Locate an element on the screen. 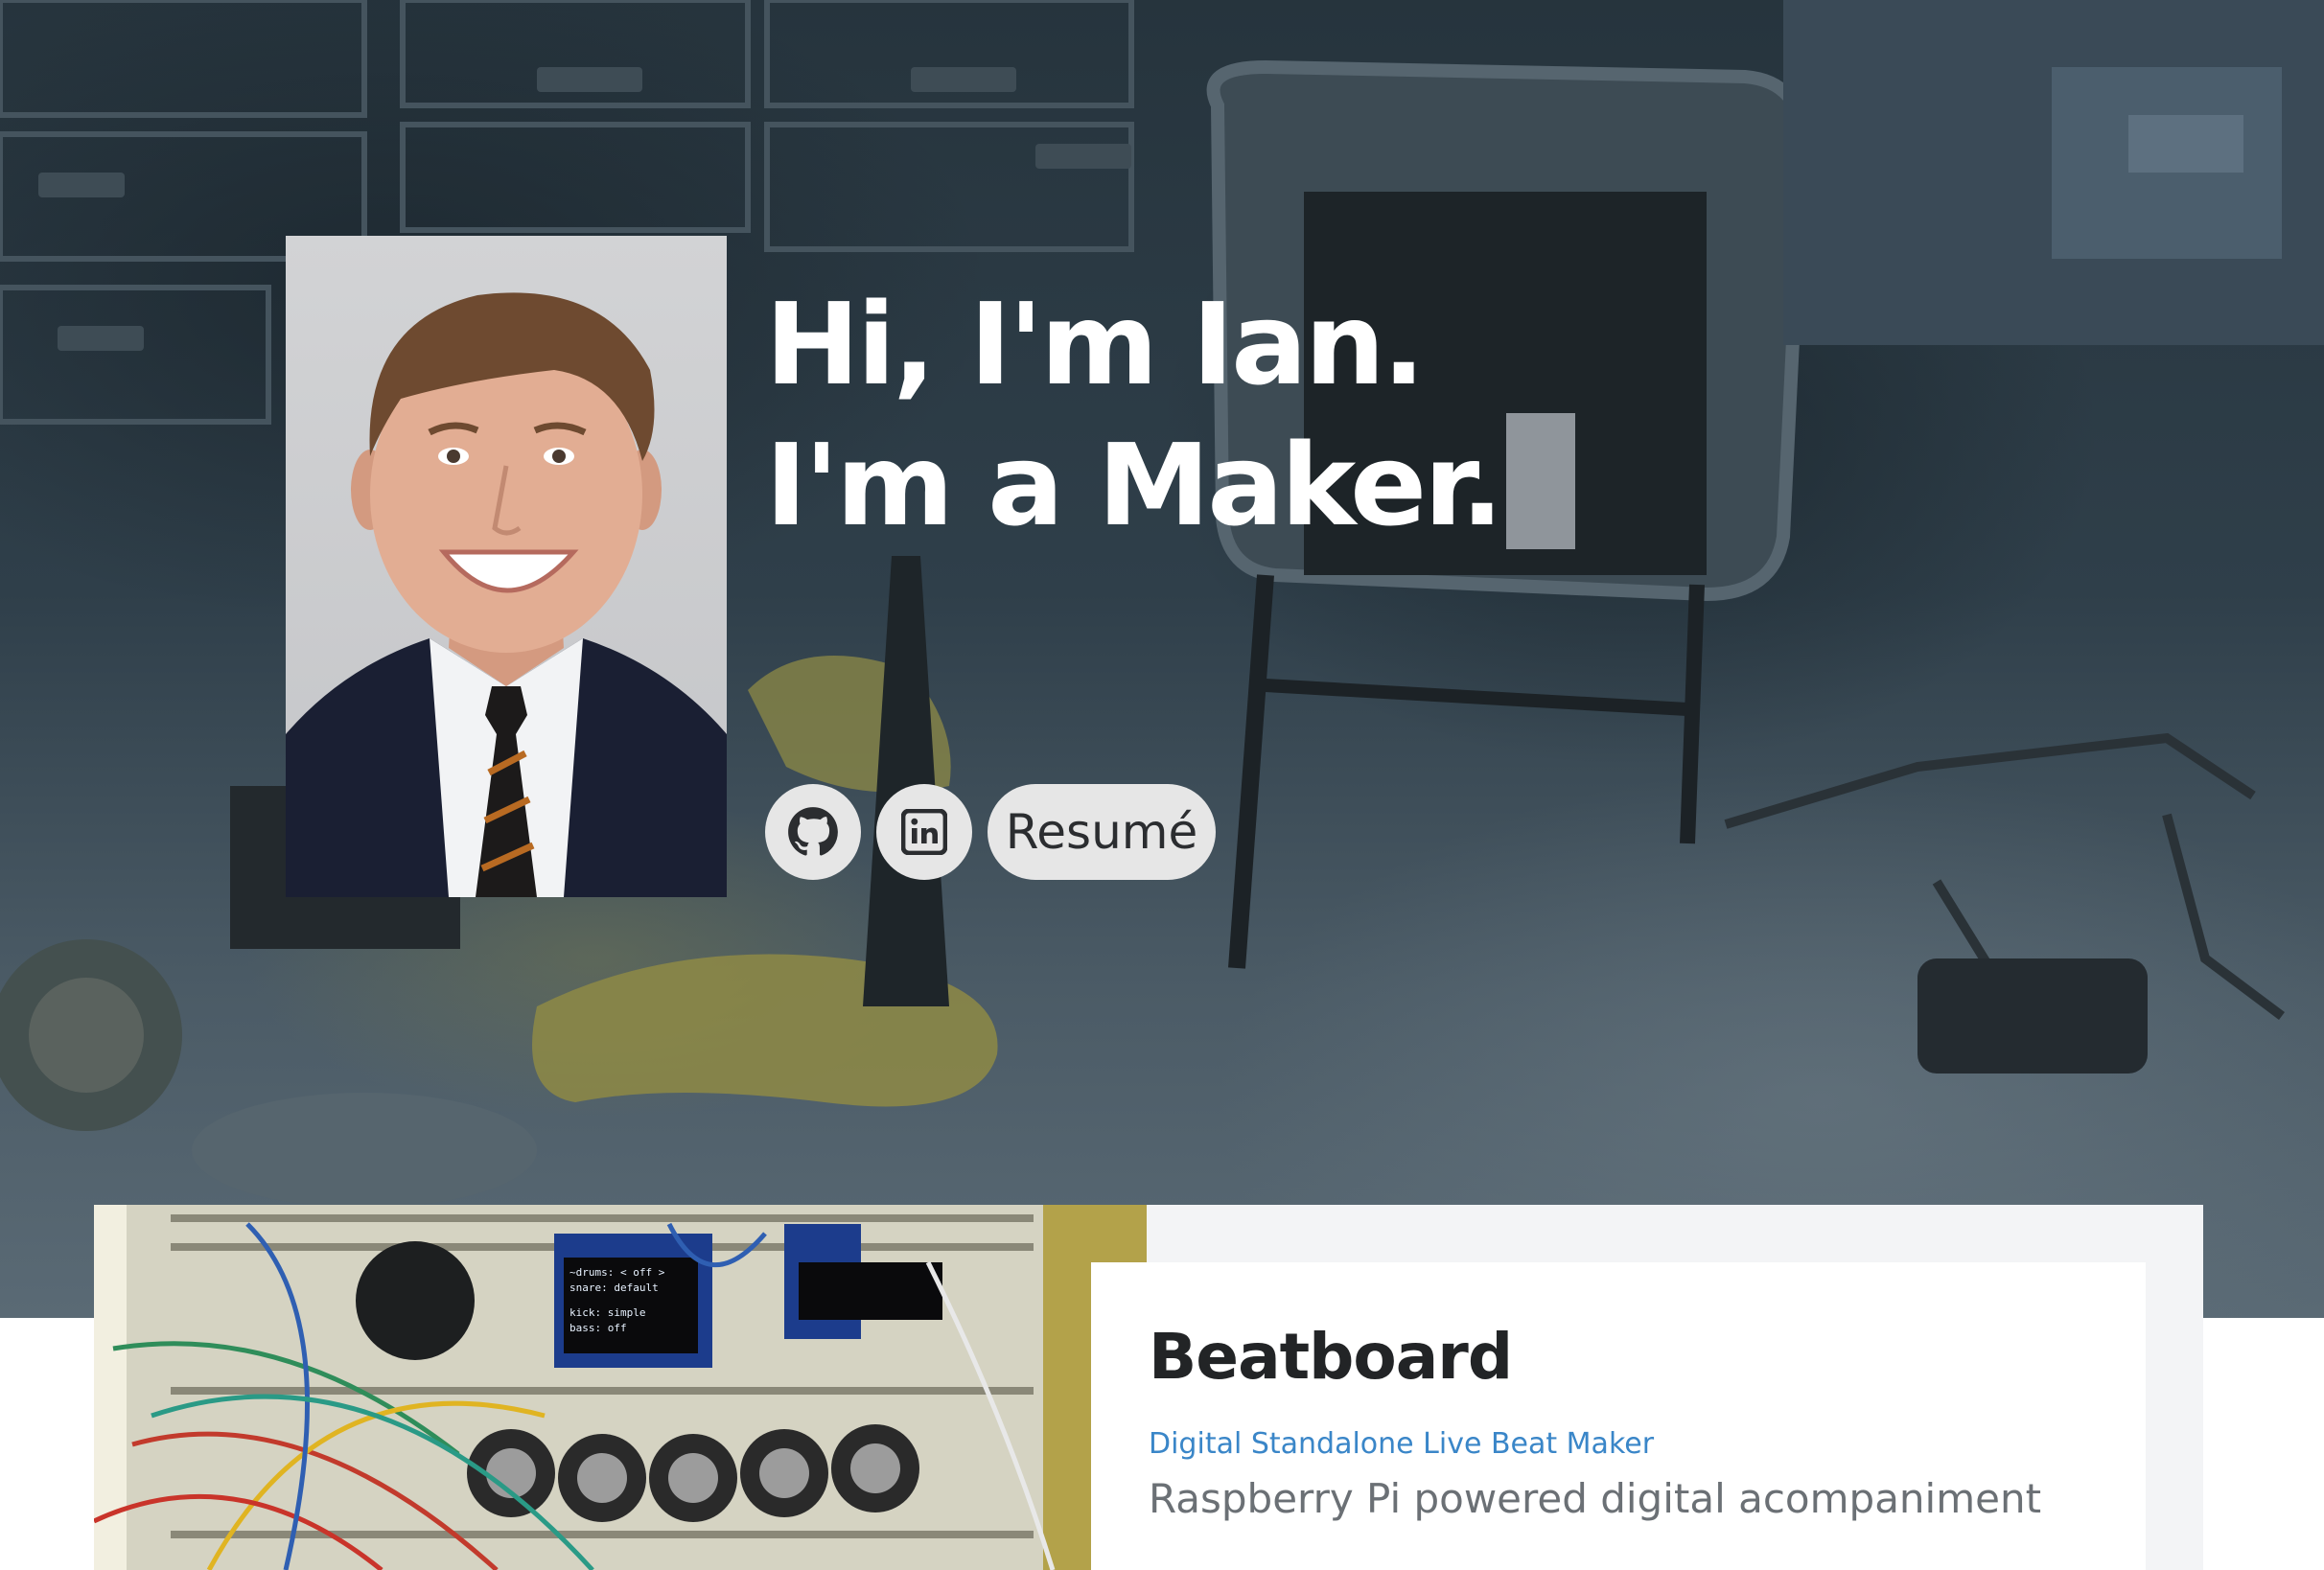 The height and width of the screenshot is (1570, 2324). github-icon is located at coordinates (813, 831).